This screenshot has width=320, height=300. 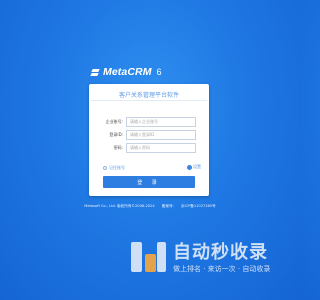 I want to click on settings-label: 设置, so click(x=197, y=167).